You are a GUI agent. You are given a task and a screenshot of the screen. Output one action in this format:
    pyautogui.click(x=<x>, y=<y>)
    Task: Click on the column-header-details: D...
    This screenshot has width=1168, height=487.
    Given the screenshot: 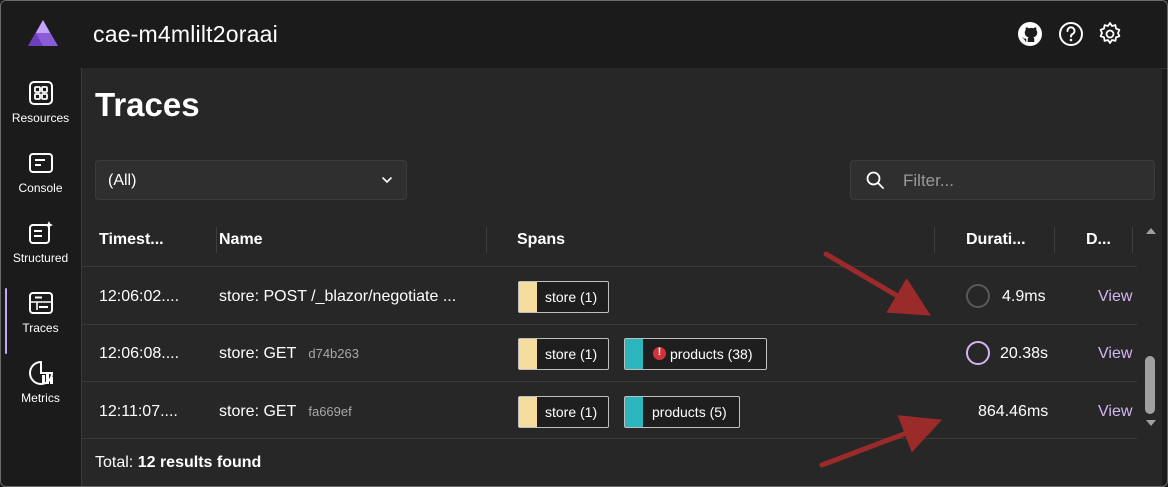 What is the action you would take?
    pyautogui.click(x=1098, y=240)
    